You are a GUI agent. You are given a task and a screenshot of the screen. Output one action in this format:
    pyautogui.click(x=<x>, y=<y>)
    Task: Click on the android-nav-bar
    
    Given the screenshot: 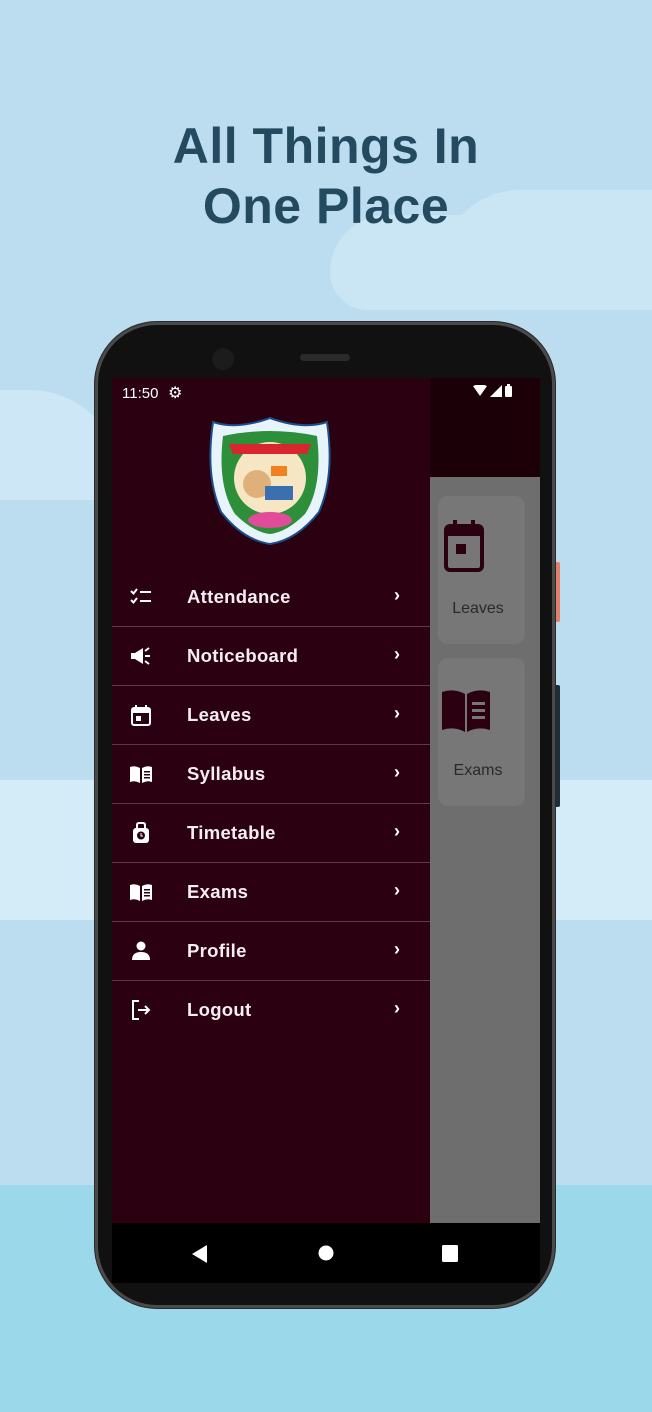 What is the action you would take?
    pyautogui.click(x=326, y=1253)
    